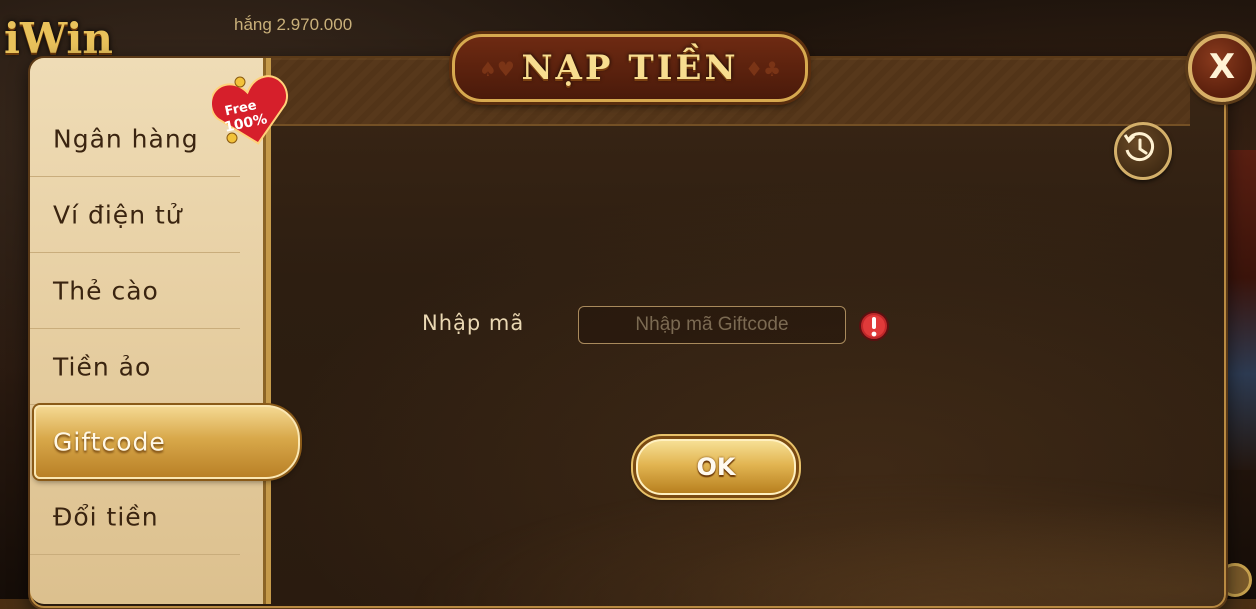 This screenshot has height=609, width=1256. What do you see at coordinates (106, 291) in the screenshot?
I see `sidebar-item-label: Thẻ cào` at bounding box center [106, 291].